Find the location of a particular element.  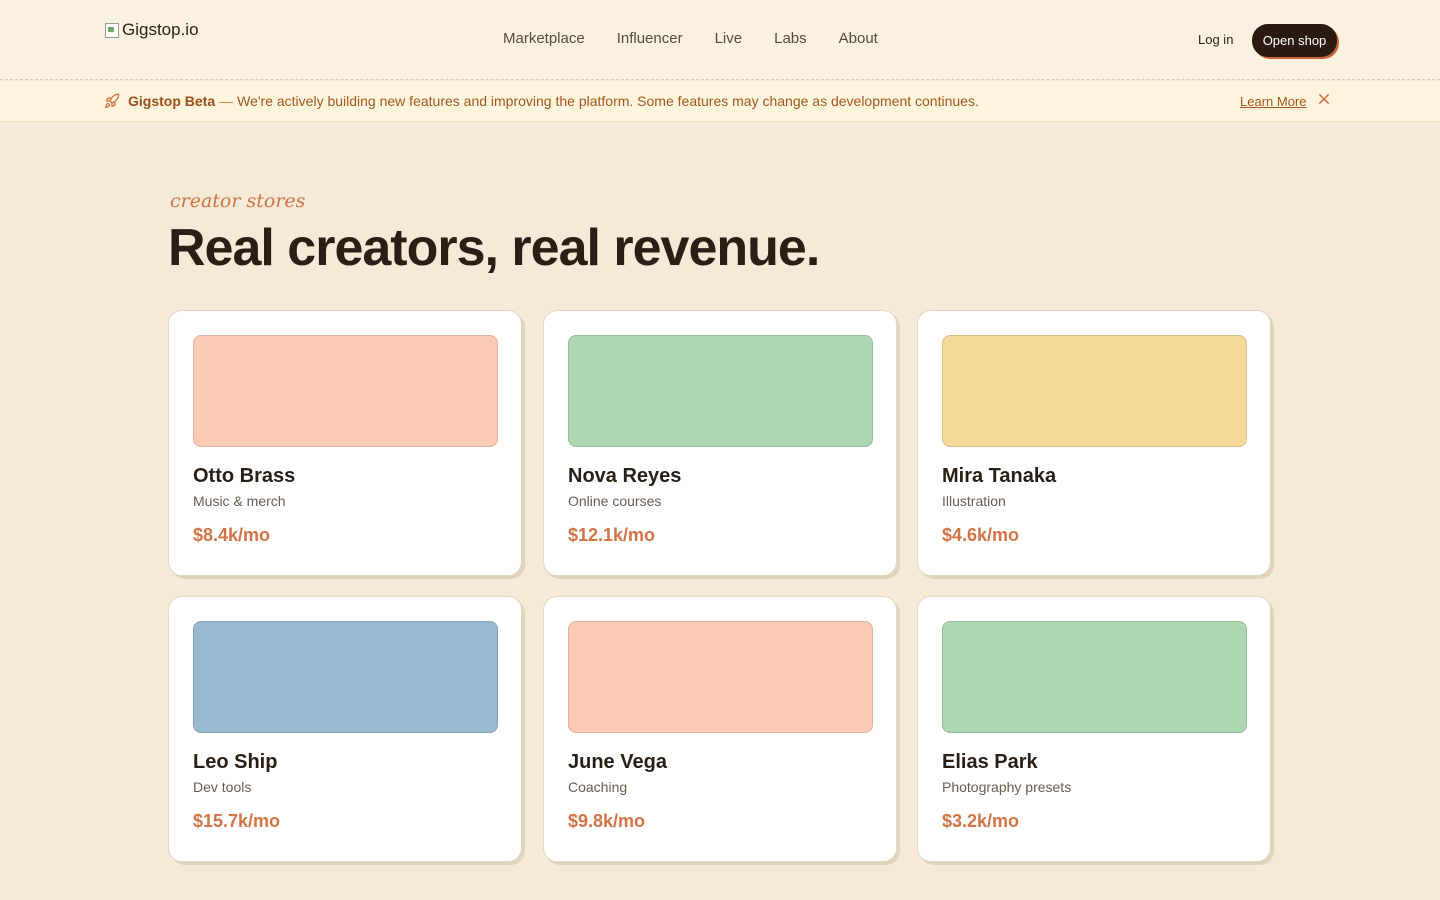

close-icon is located at coordinates (1325, 101).